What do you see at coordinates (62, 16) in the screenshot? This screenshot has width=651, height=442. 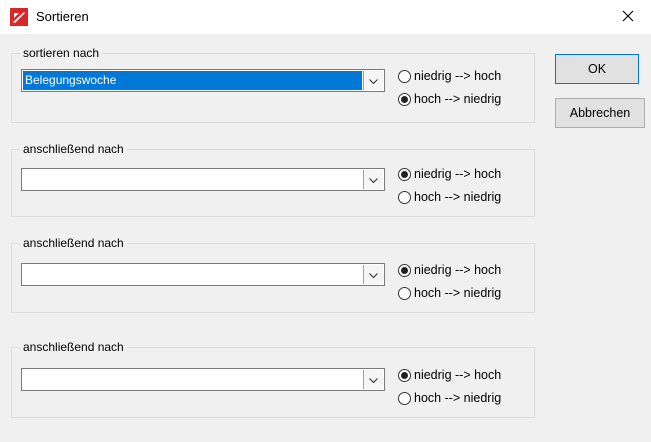 I see `window-title: Sortieren` at bounding box center [62, 16].